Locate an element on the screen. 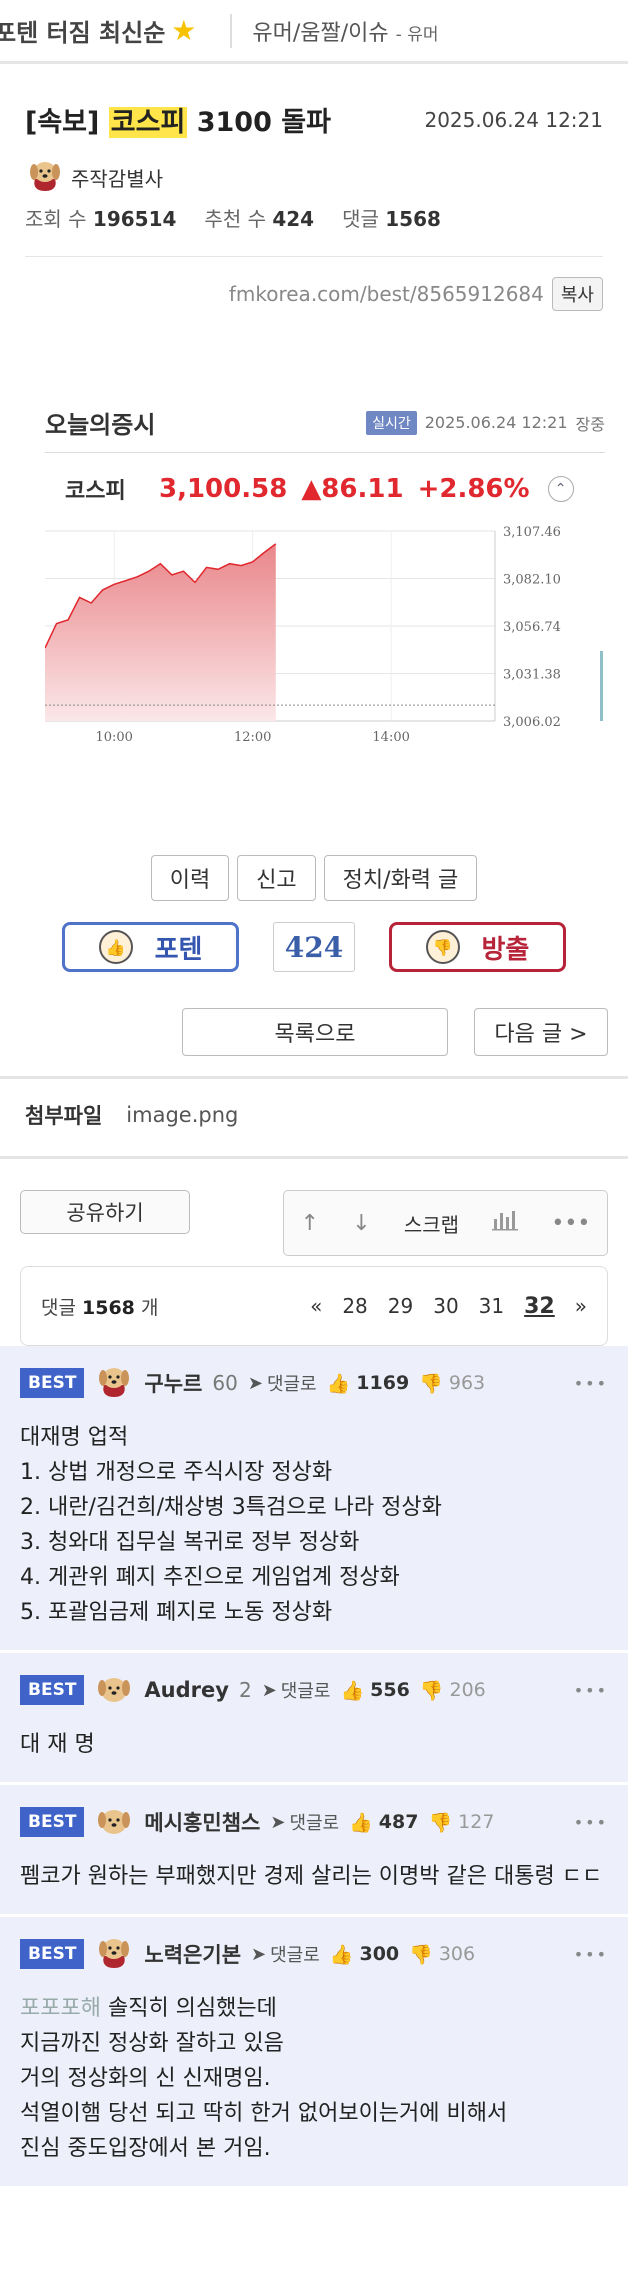  article-date: 2025.06.24 12:21 is located at coordinates (513, 119).